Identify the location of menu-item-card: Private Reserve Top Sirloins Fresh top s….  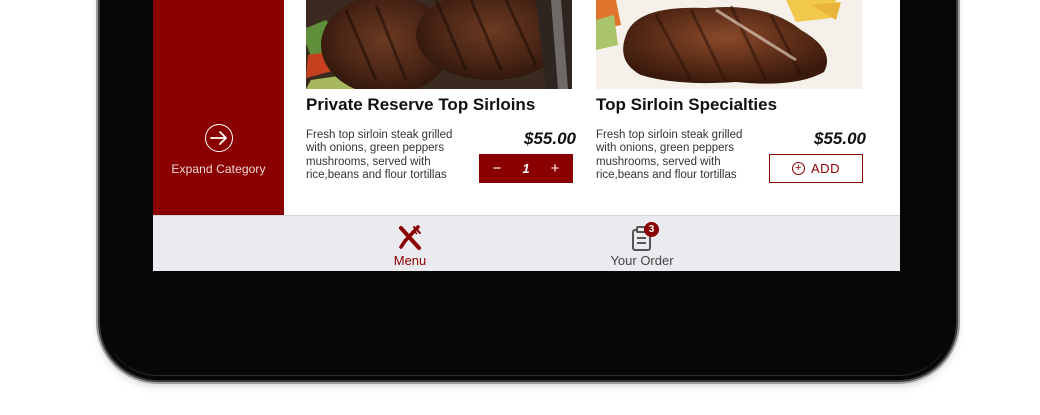
(441, 100).